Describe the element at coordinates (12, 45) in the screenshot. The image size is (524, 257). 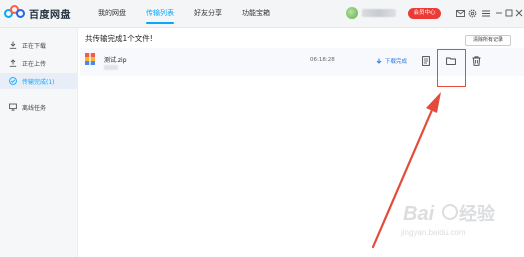
I see `download-icon` at that location.